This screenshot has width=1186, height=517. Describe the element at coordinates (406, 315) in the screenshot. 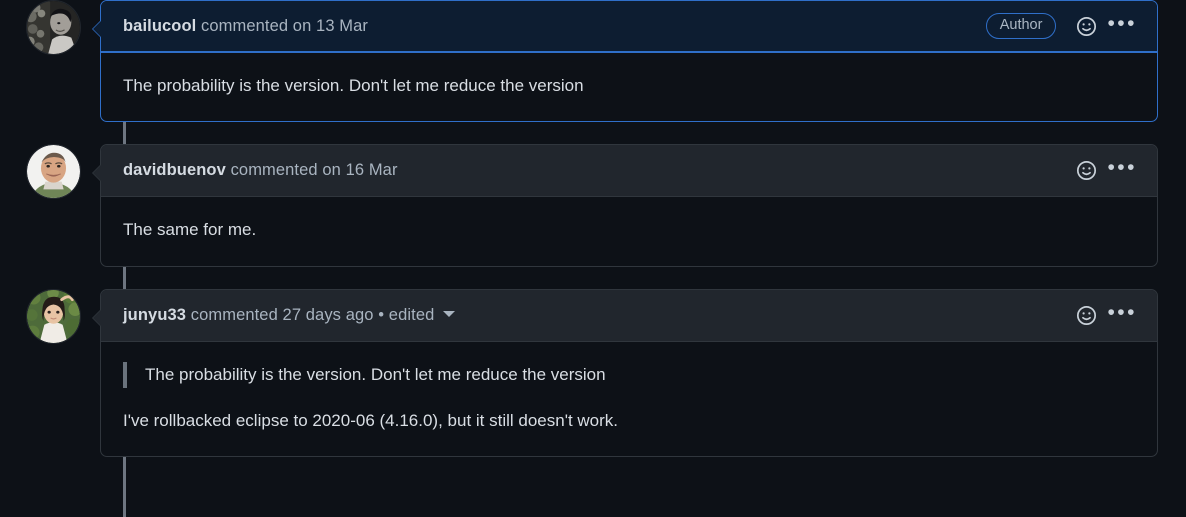

I see `comment-edited-label: • edited` at that location.